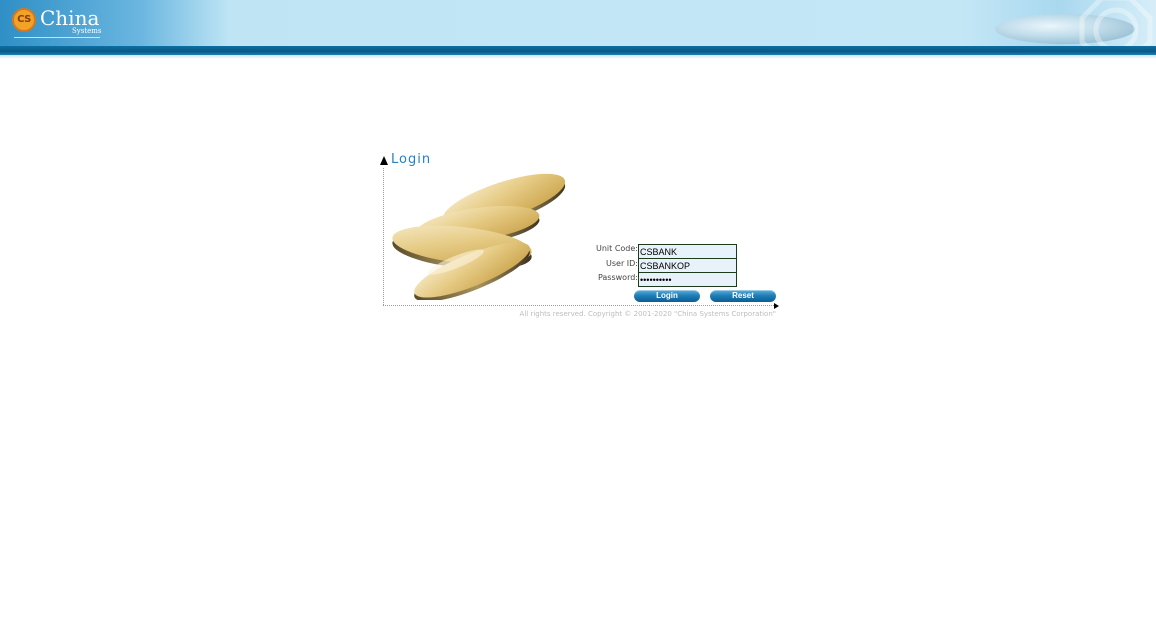  I want to click on triangle-up-icon, so click(384, 160).